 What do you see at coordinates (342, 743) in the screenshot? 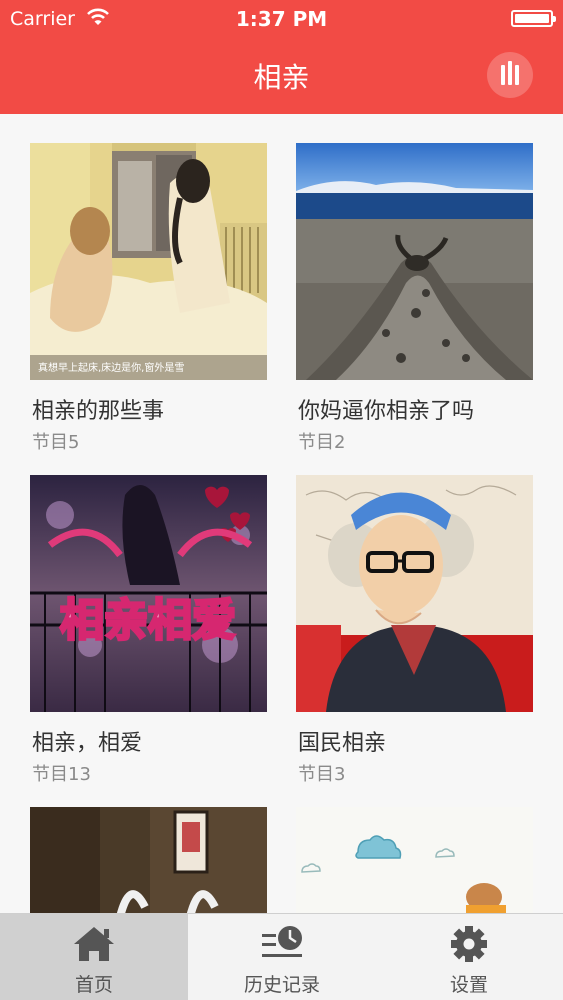
I see `program-title: 国民相亲` at bounding box center [342, 743].